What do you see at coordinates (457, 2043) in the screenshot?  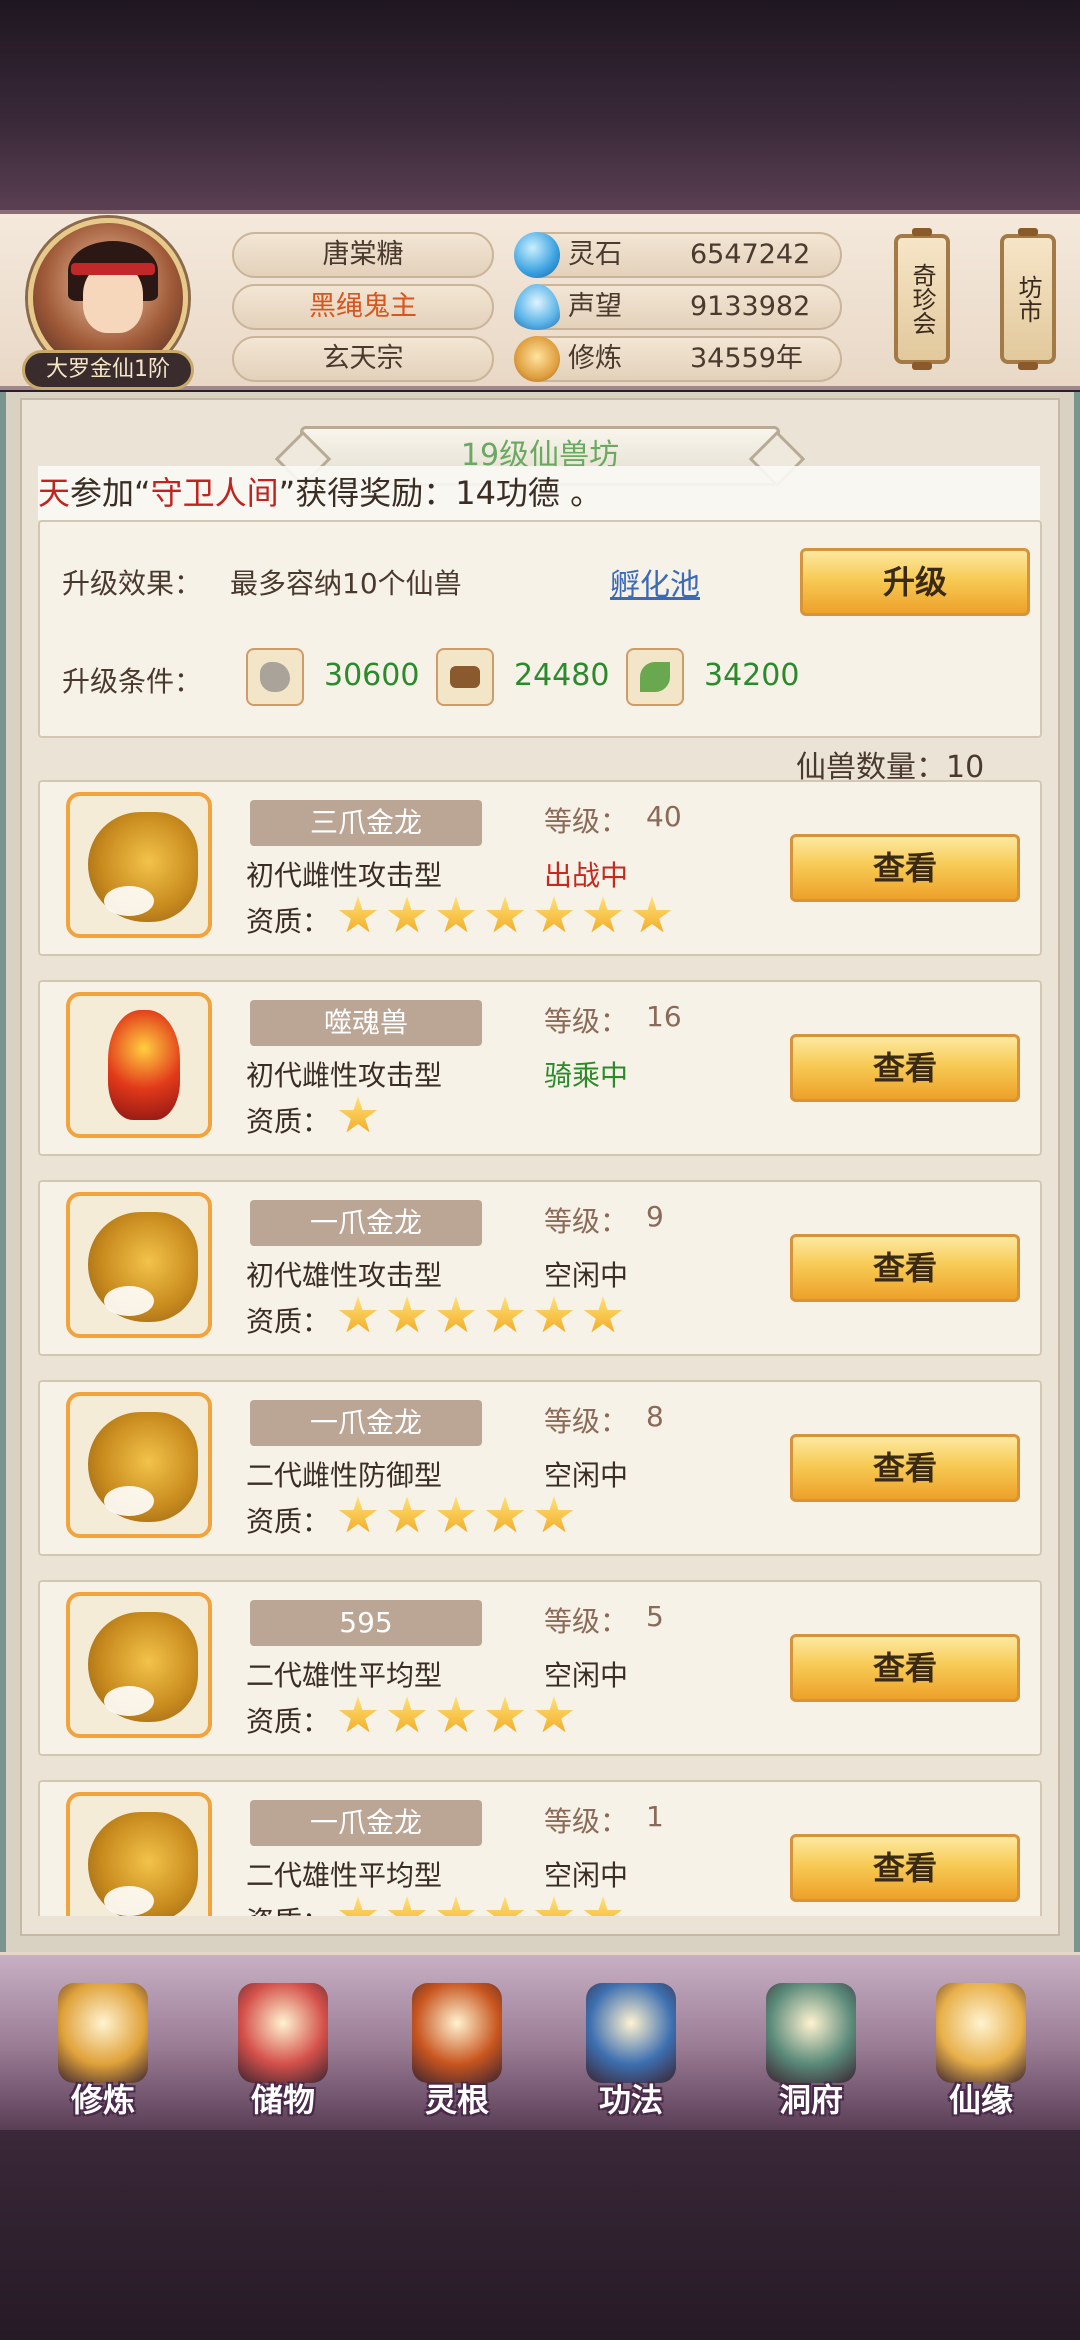 I see `nav-spirit-root: 灵根` at bounding box center [457, 2043].